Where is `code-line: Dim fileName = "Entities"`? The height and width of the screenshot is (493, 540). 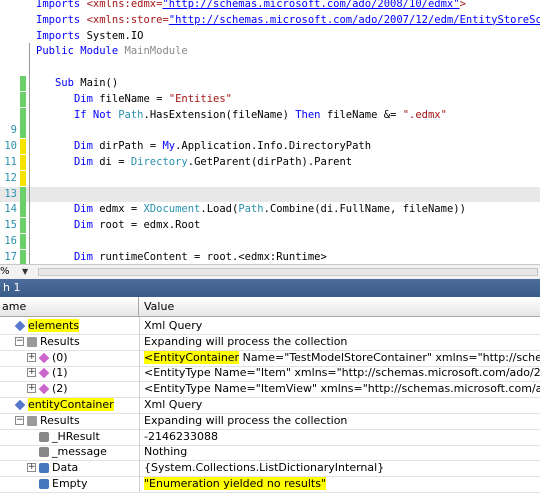 code-line: Dim fileName = "Entities" is located at coordinates (270, 99).